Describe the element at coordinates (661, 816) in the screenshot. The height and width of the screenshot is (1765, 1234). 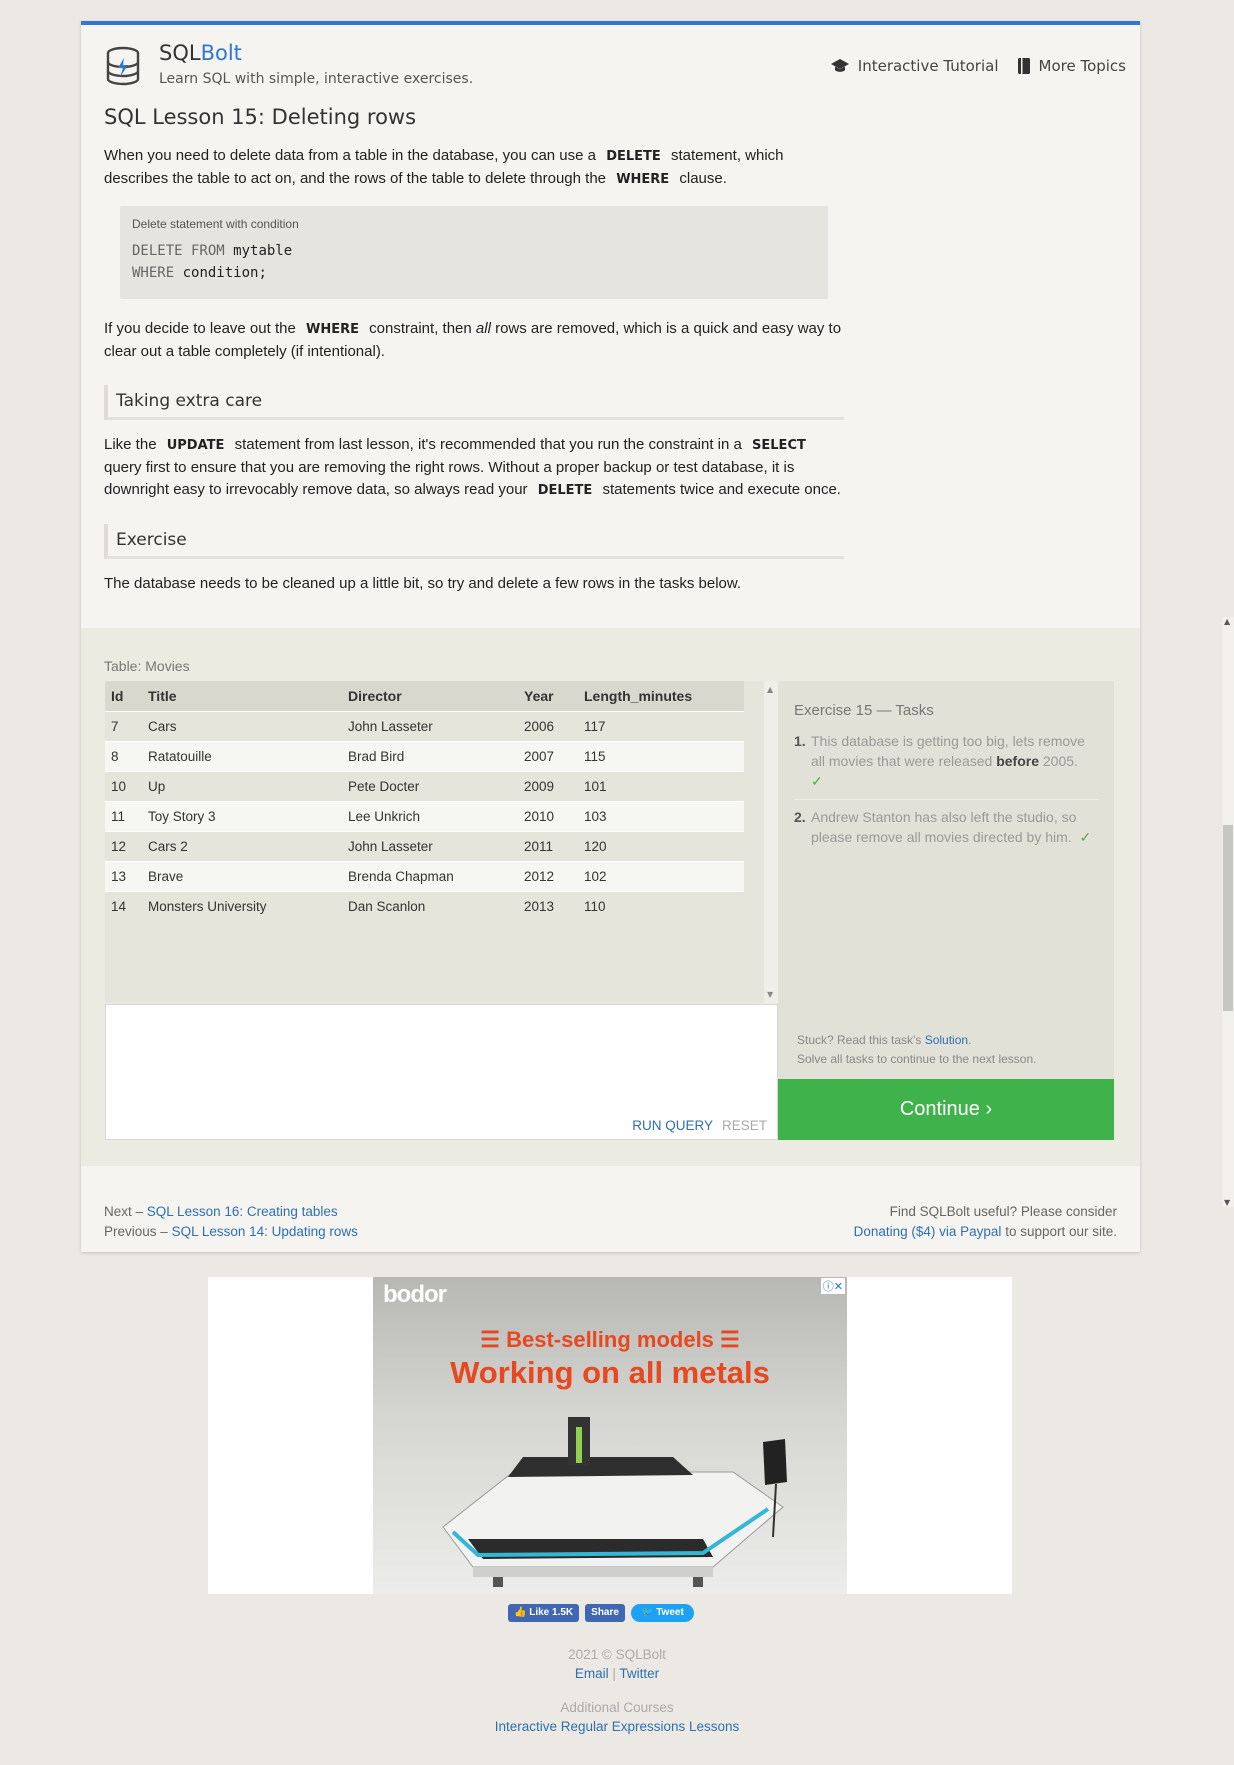
I see `table-cell: 103` at that location.